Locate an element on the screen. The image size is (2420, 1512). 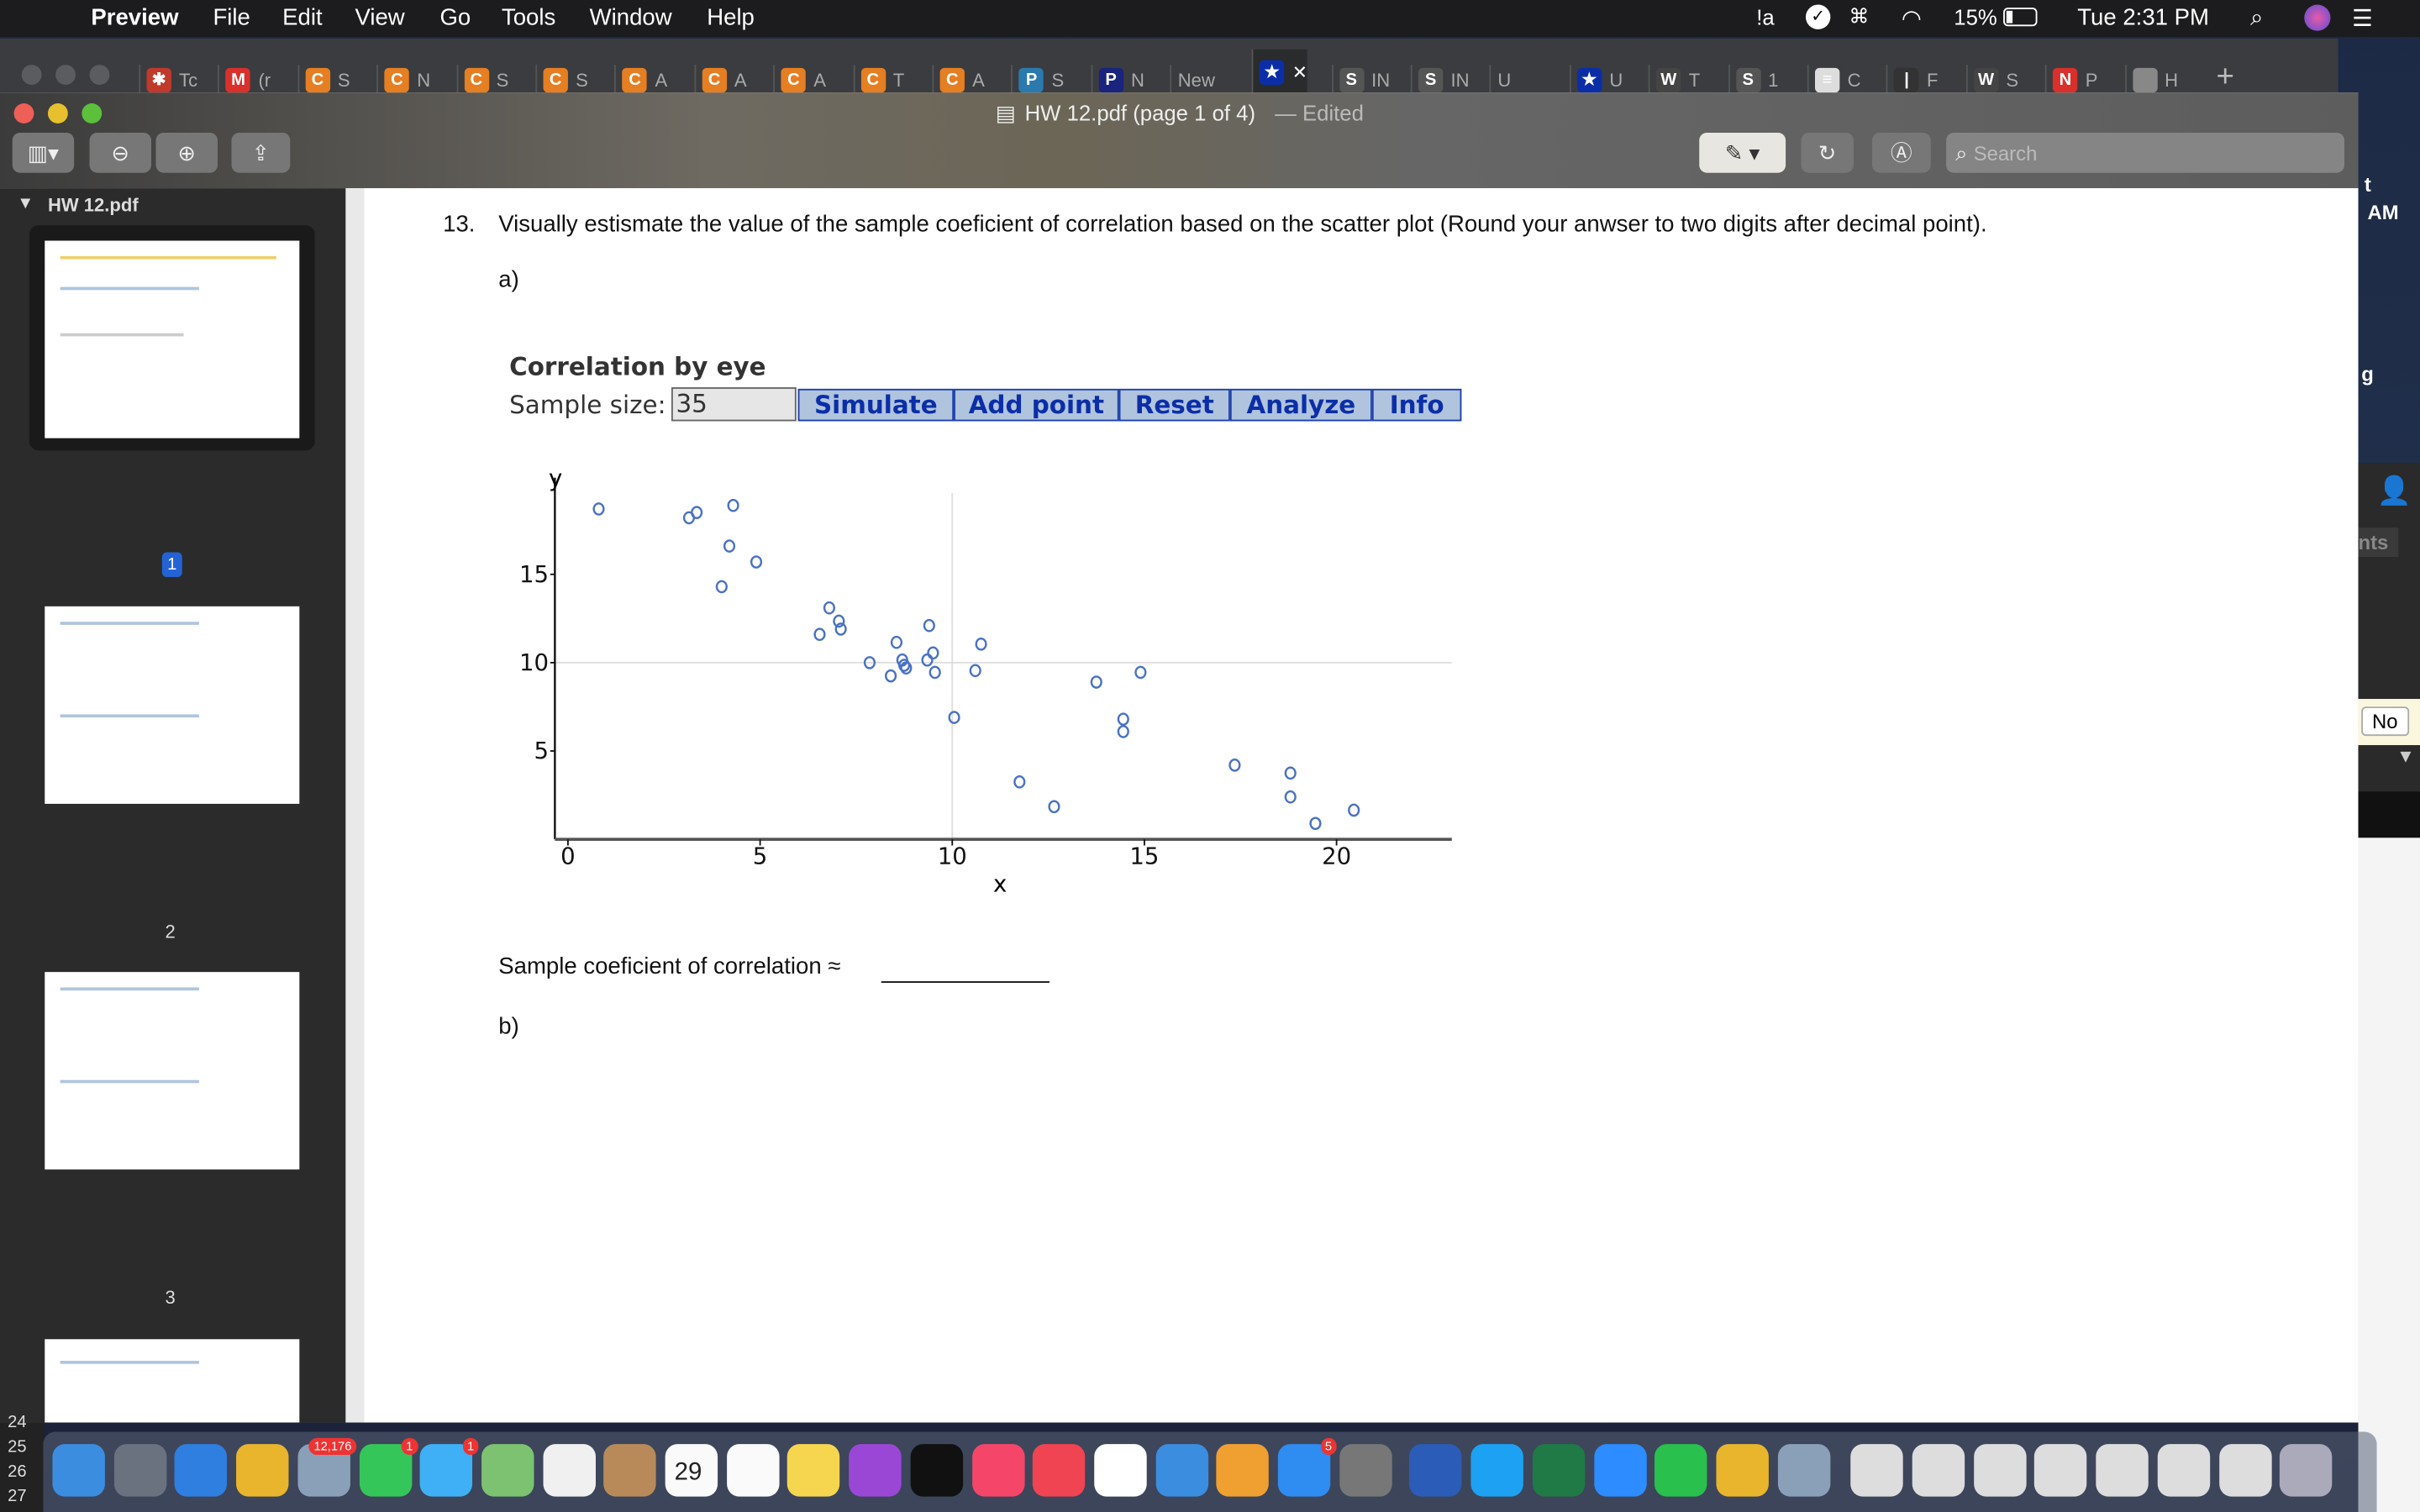
browser-tab: M (r is located at coordinates (244, 80).